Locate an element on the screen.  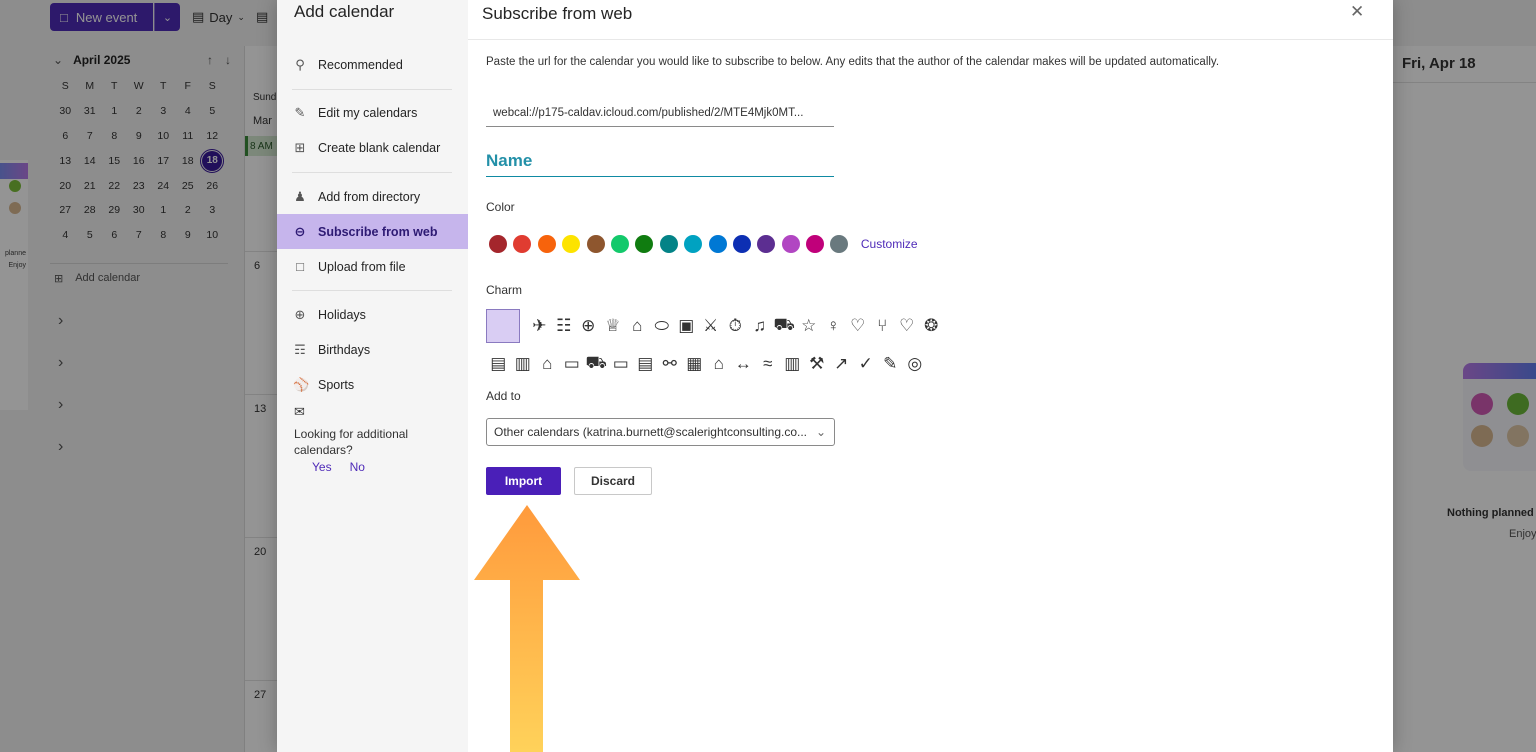
briefcase-icon: ▣ is located at coordinates (686, 326).